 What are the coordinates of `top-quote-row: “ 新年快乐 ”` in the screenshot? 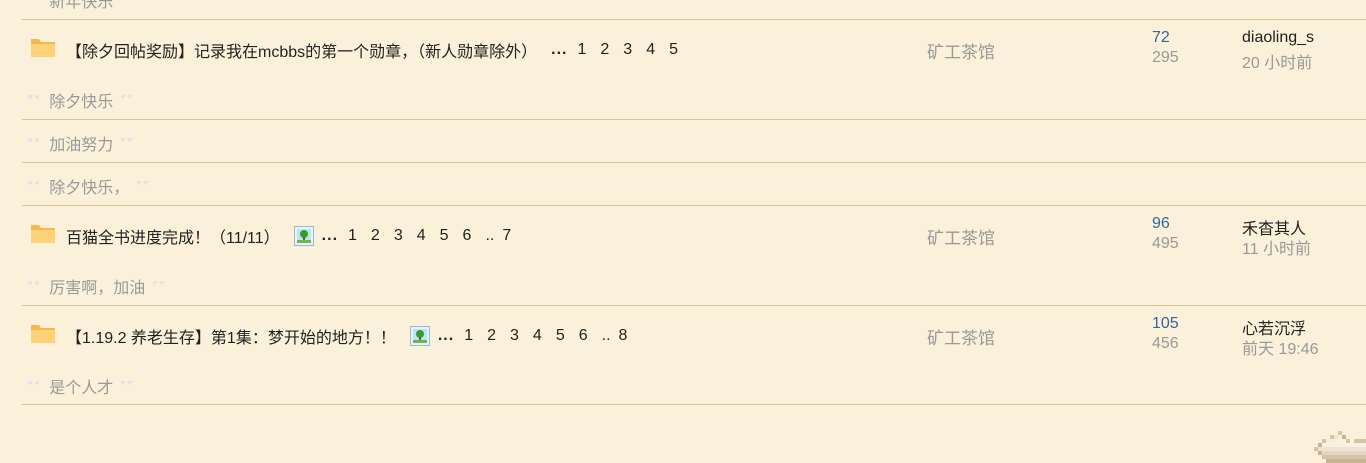 It's located at (694, 6).